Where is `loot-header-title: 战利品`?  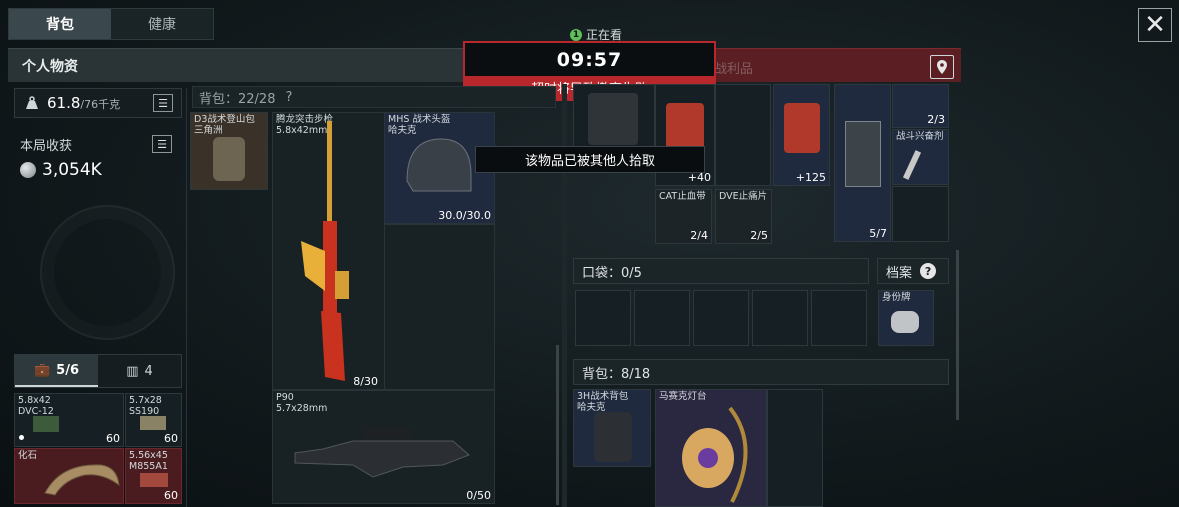
loot-header-title: 战利品 is located at coordinates (734, 69).